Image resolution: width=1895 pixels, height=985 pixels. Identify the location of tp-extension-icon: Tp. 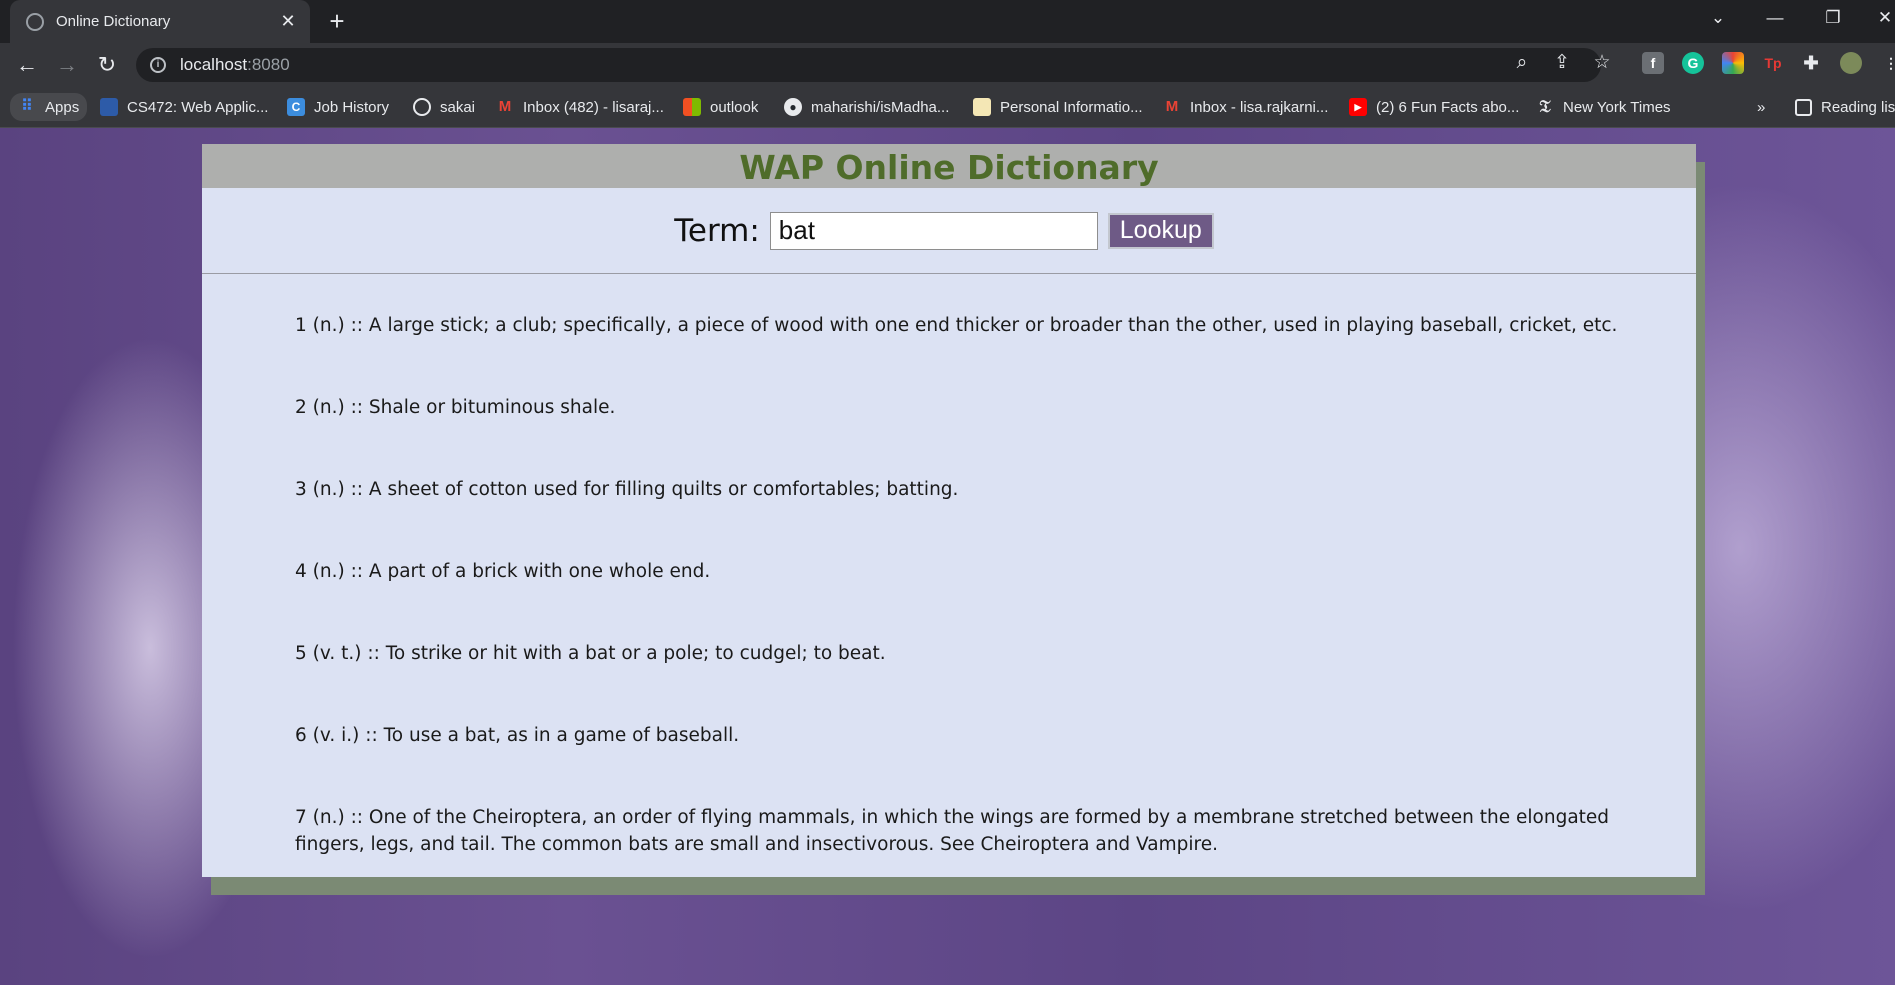
(1773, 63).